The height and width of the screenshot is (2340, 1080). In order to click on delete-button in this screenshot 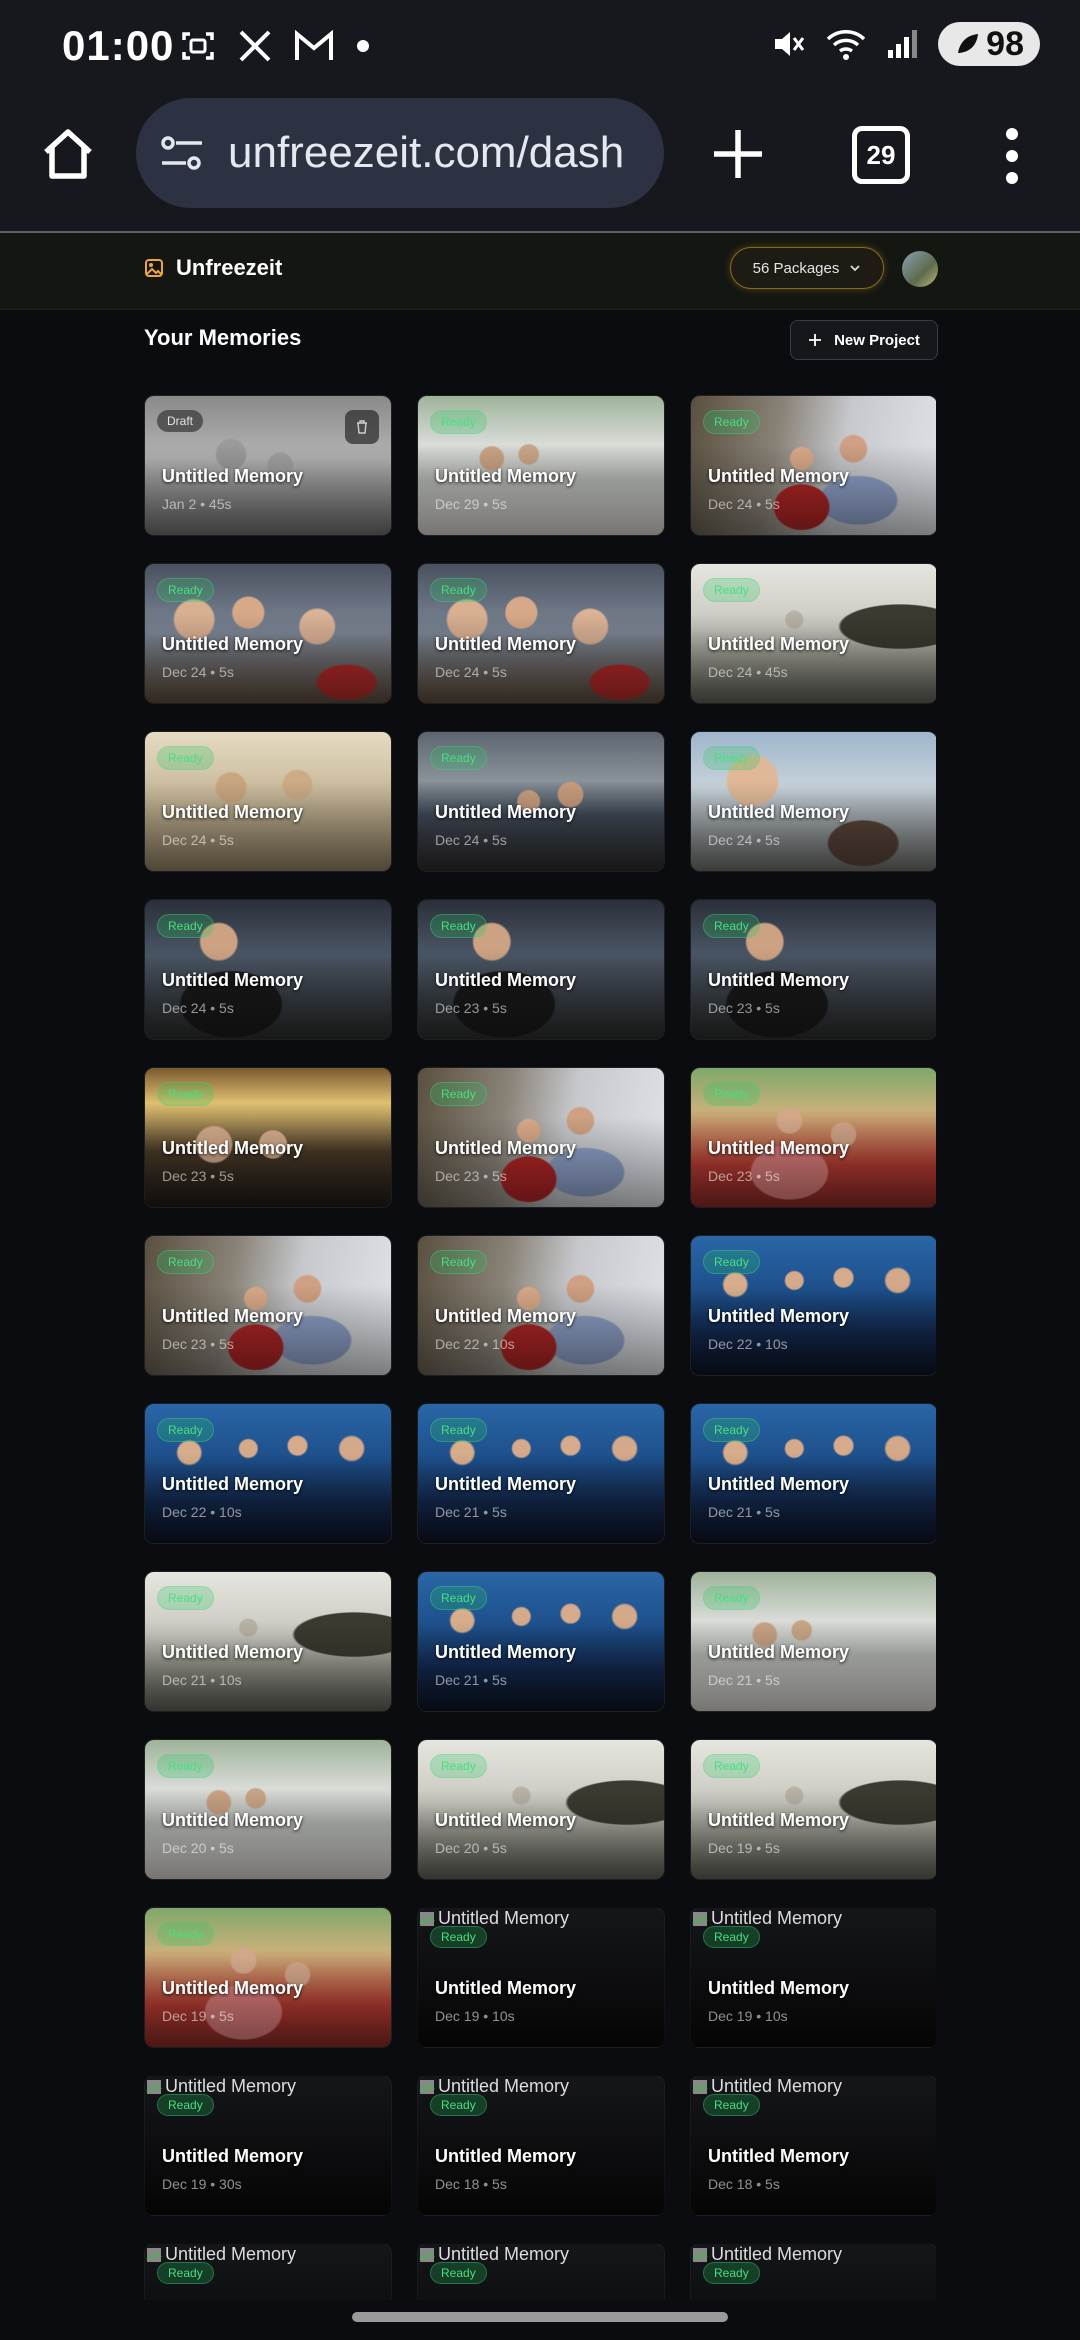, I will do `click(362, 427)`.